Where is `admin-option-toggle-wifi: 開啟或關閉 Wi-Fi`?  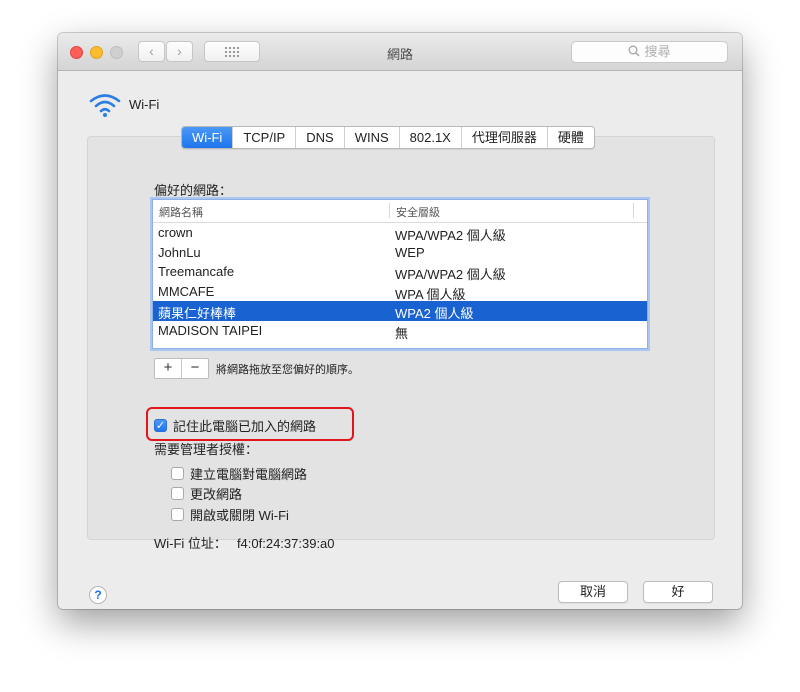 admin-option-toggle-wifi: 開啟或關閉 Wi-Fi is located at coordinates (230, 514).